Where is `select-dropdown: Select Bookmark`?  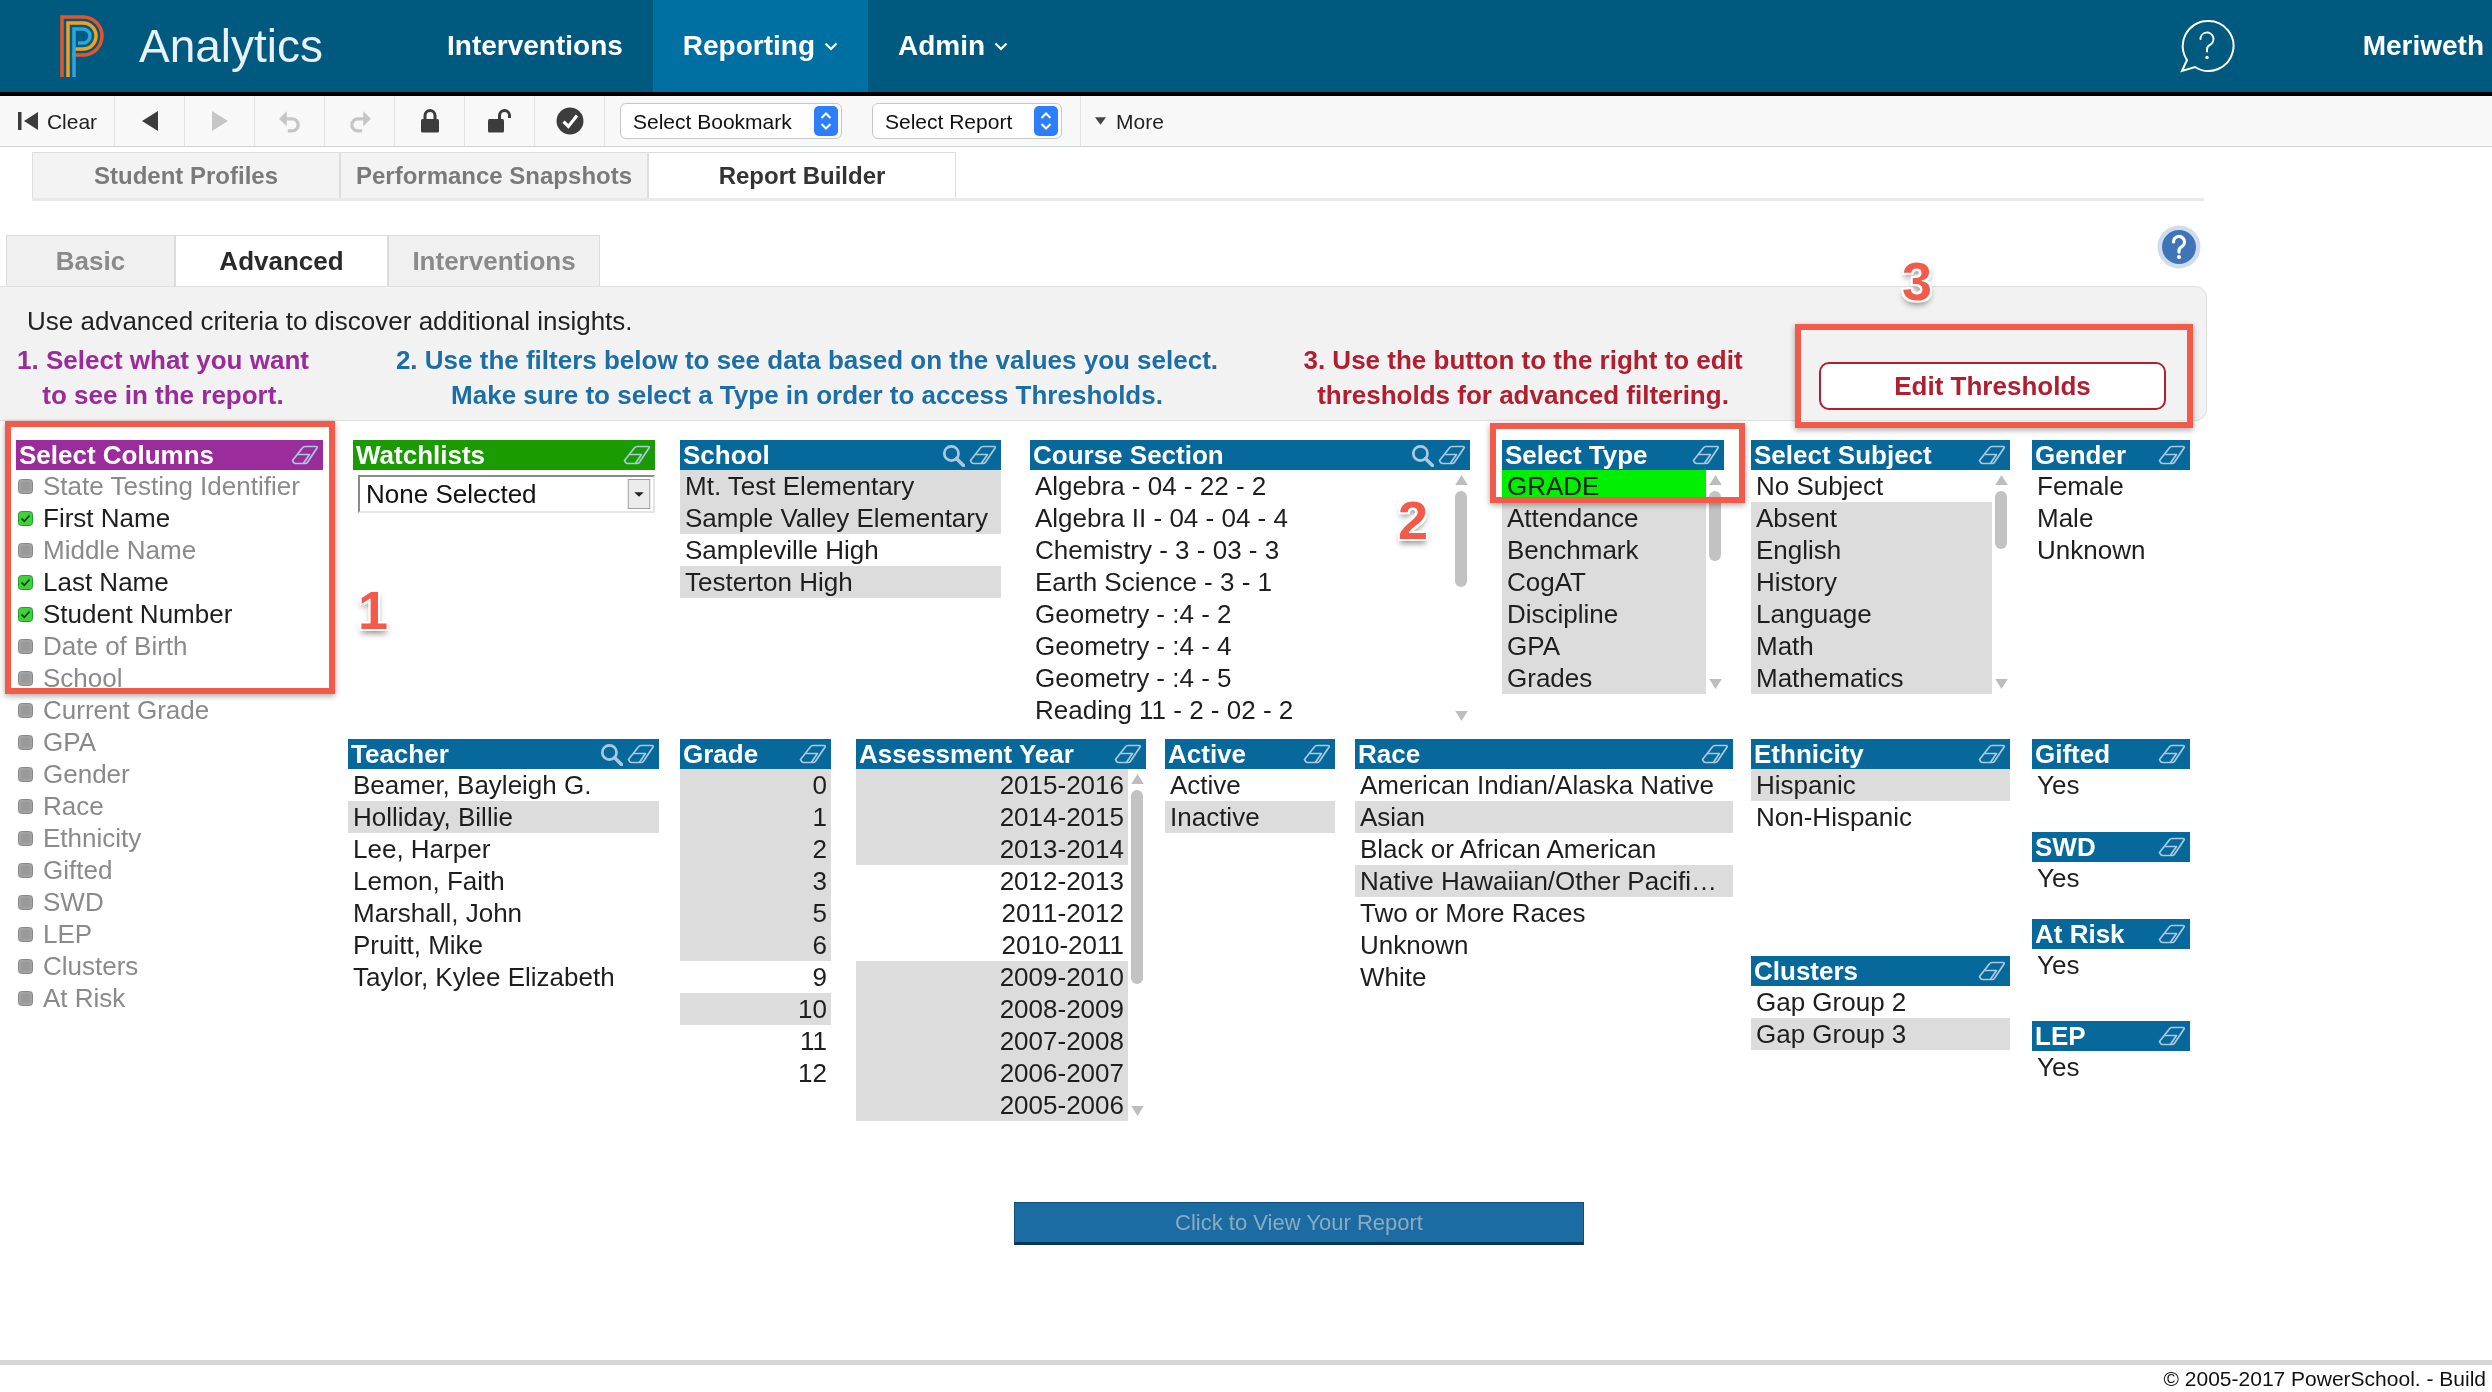 select-dropdown: Select Bookmark is located at coordinates (731, 121).